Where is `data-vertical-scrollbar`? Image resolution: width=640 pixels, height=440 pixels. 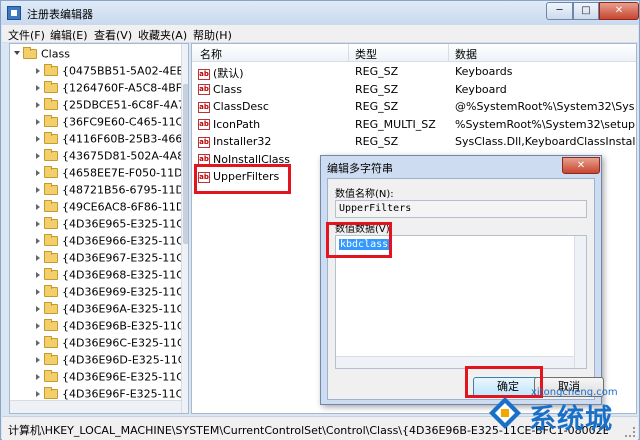 data-vertical-scrollbar is located at coordinates (580, 302).